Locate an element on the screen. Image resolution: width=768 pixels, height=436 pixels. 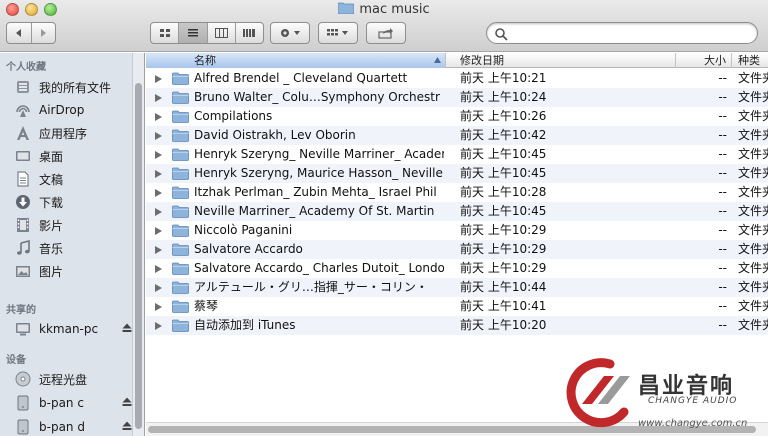
file-row: 自动添加到 iTunes 前天 上午10:20 -- 文件夹 is located at coordinates (457, 325).